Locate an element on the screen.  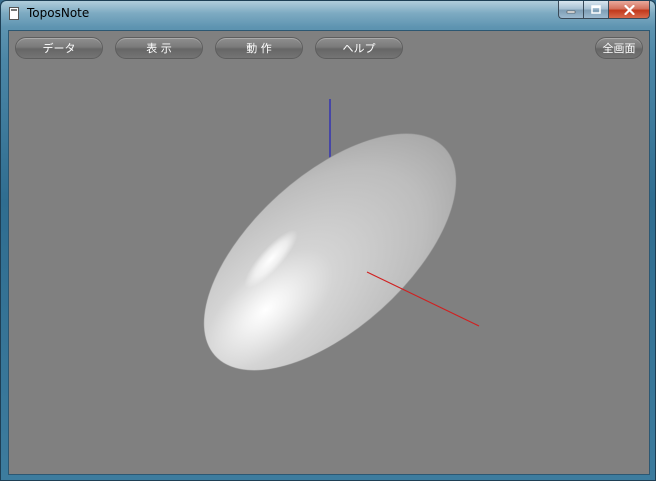
title-bar: ToposNote is located at coordinates (328, 14).